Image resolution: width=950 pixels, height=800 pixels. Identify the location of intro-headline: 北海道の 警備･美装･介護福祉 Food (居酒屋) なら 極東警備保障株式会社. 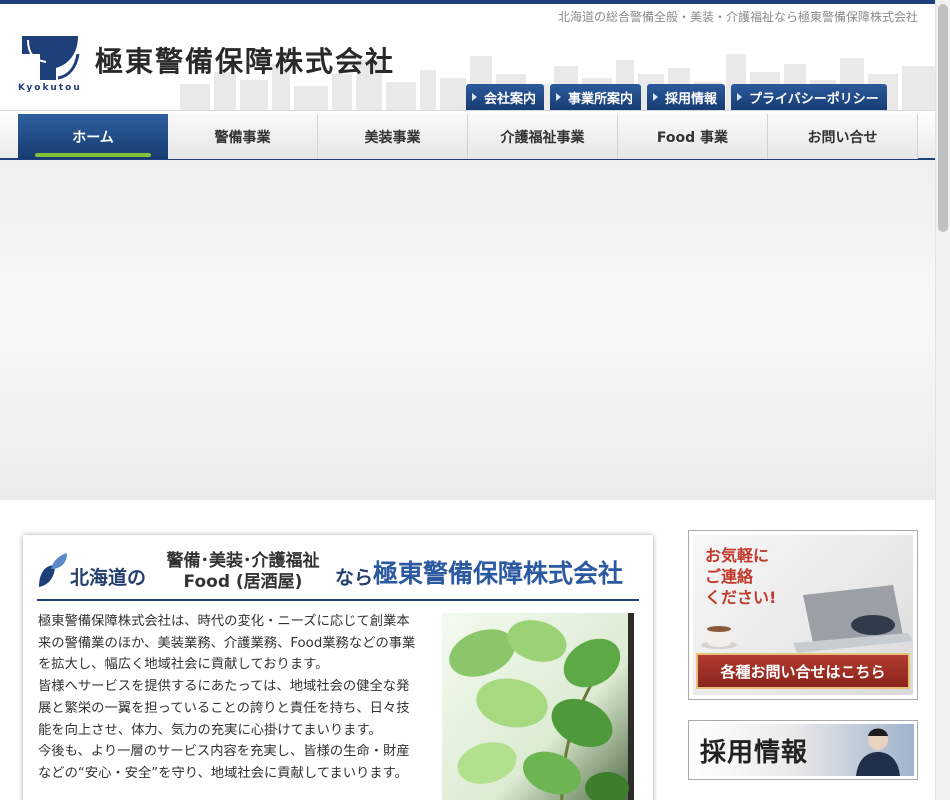
(338, 575).